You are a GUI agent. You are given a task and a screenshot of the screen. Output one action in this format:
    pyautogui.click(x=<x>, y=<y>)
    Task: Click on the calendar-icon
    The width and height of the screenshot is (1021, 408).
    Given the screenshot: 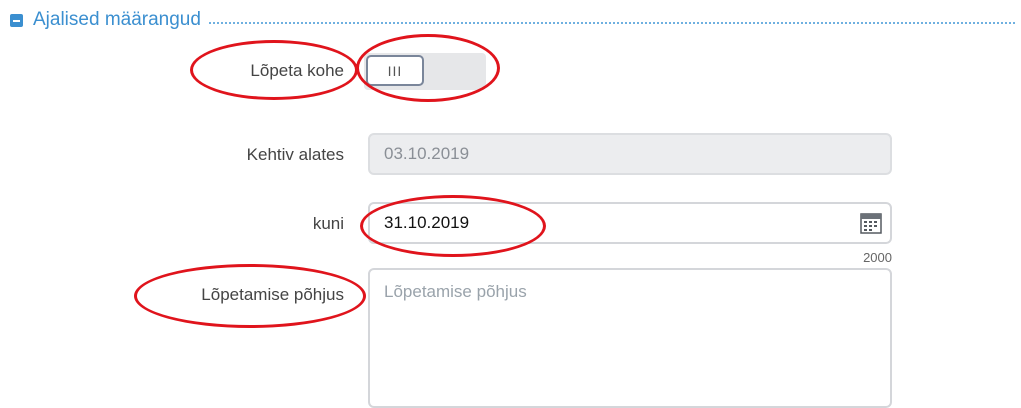 What is the action you would take?
    pyautogui.click(x=871, y=223)
    